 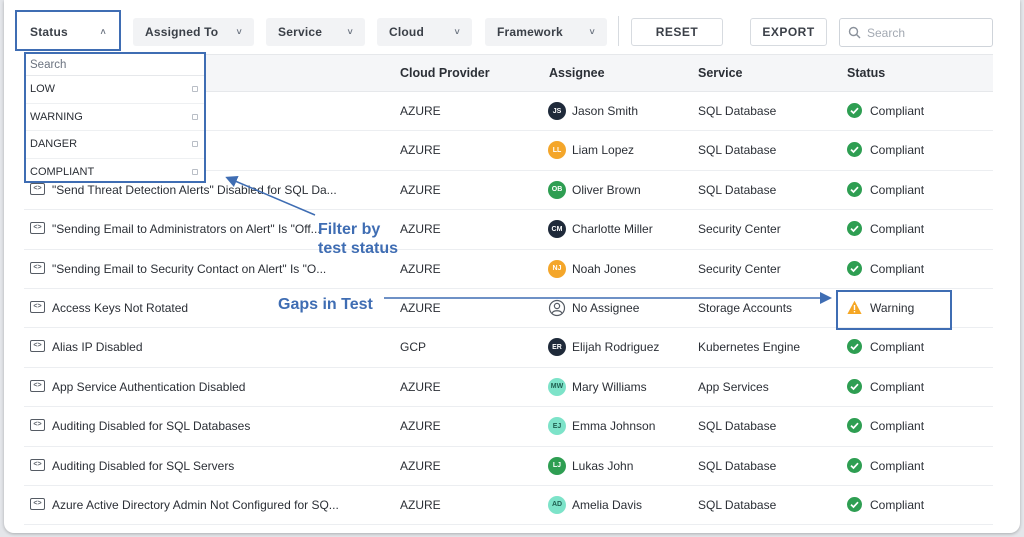 I want to click on cloud-filter-button: Cloud ˅, so click(x=424, y=32).